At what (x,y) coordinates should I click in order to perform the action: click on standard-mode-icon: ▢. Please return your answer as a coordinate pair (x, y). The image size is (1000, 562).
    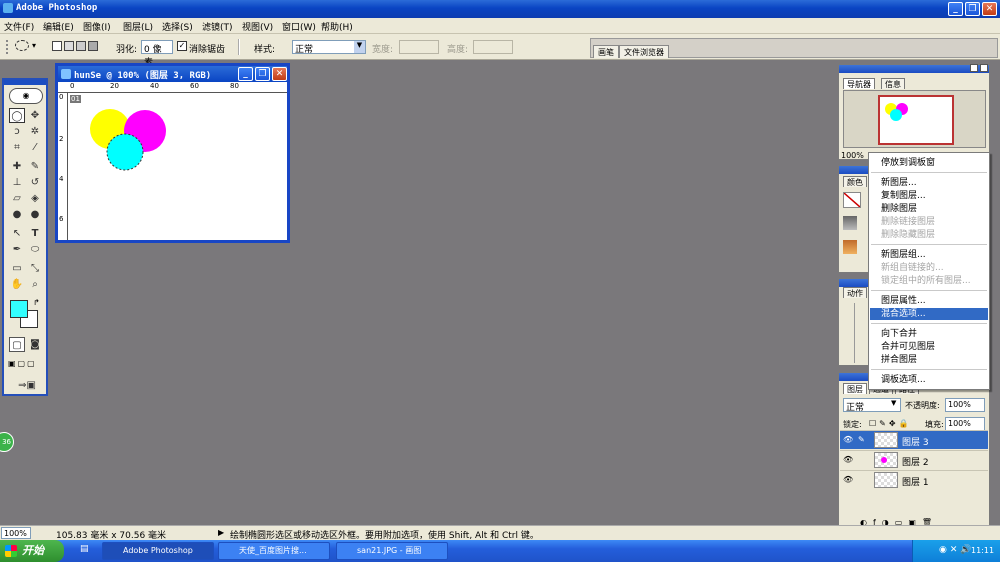
    Looking at the image, I should click on (17, 344).